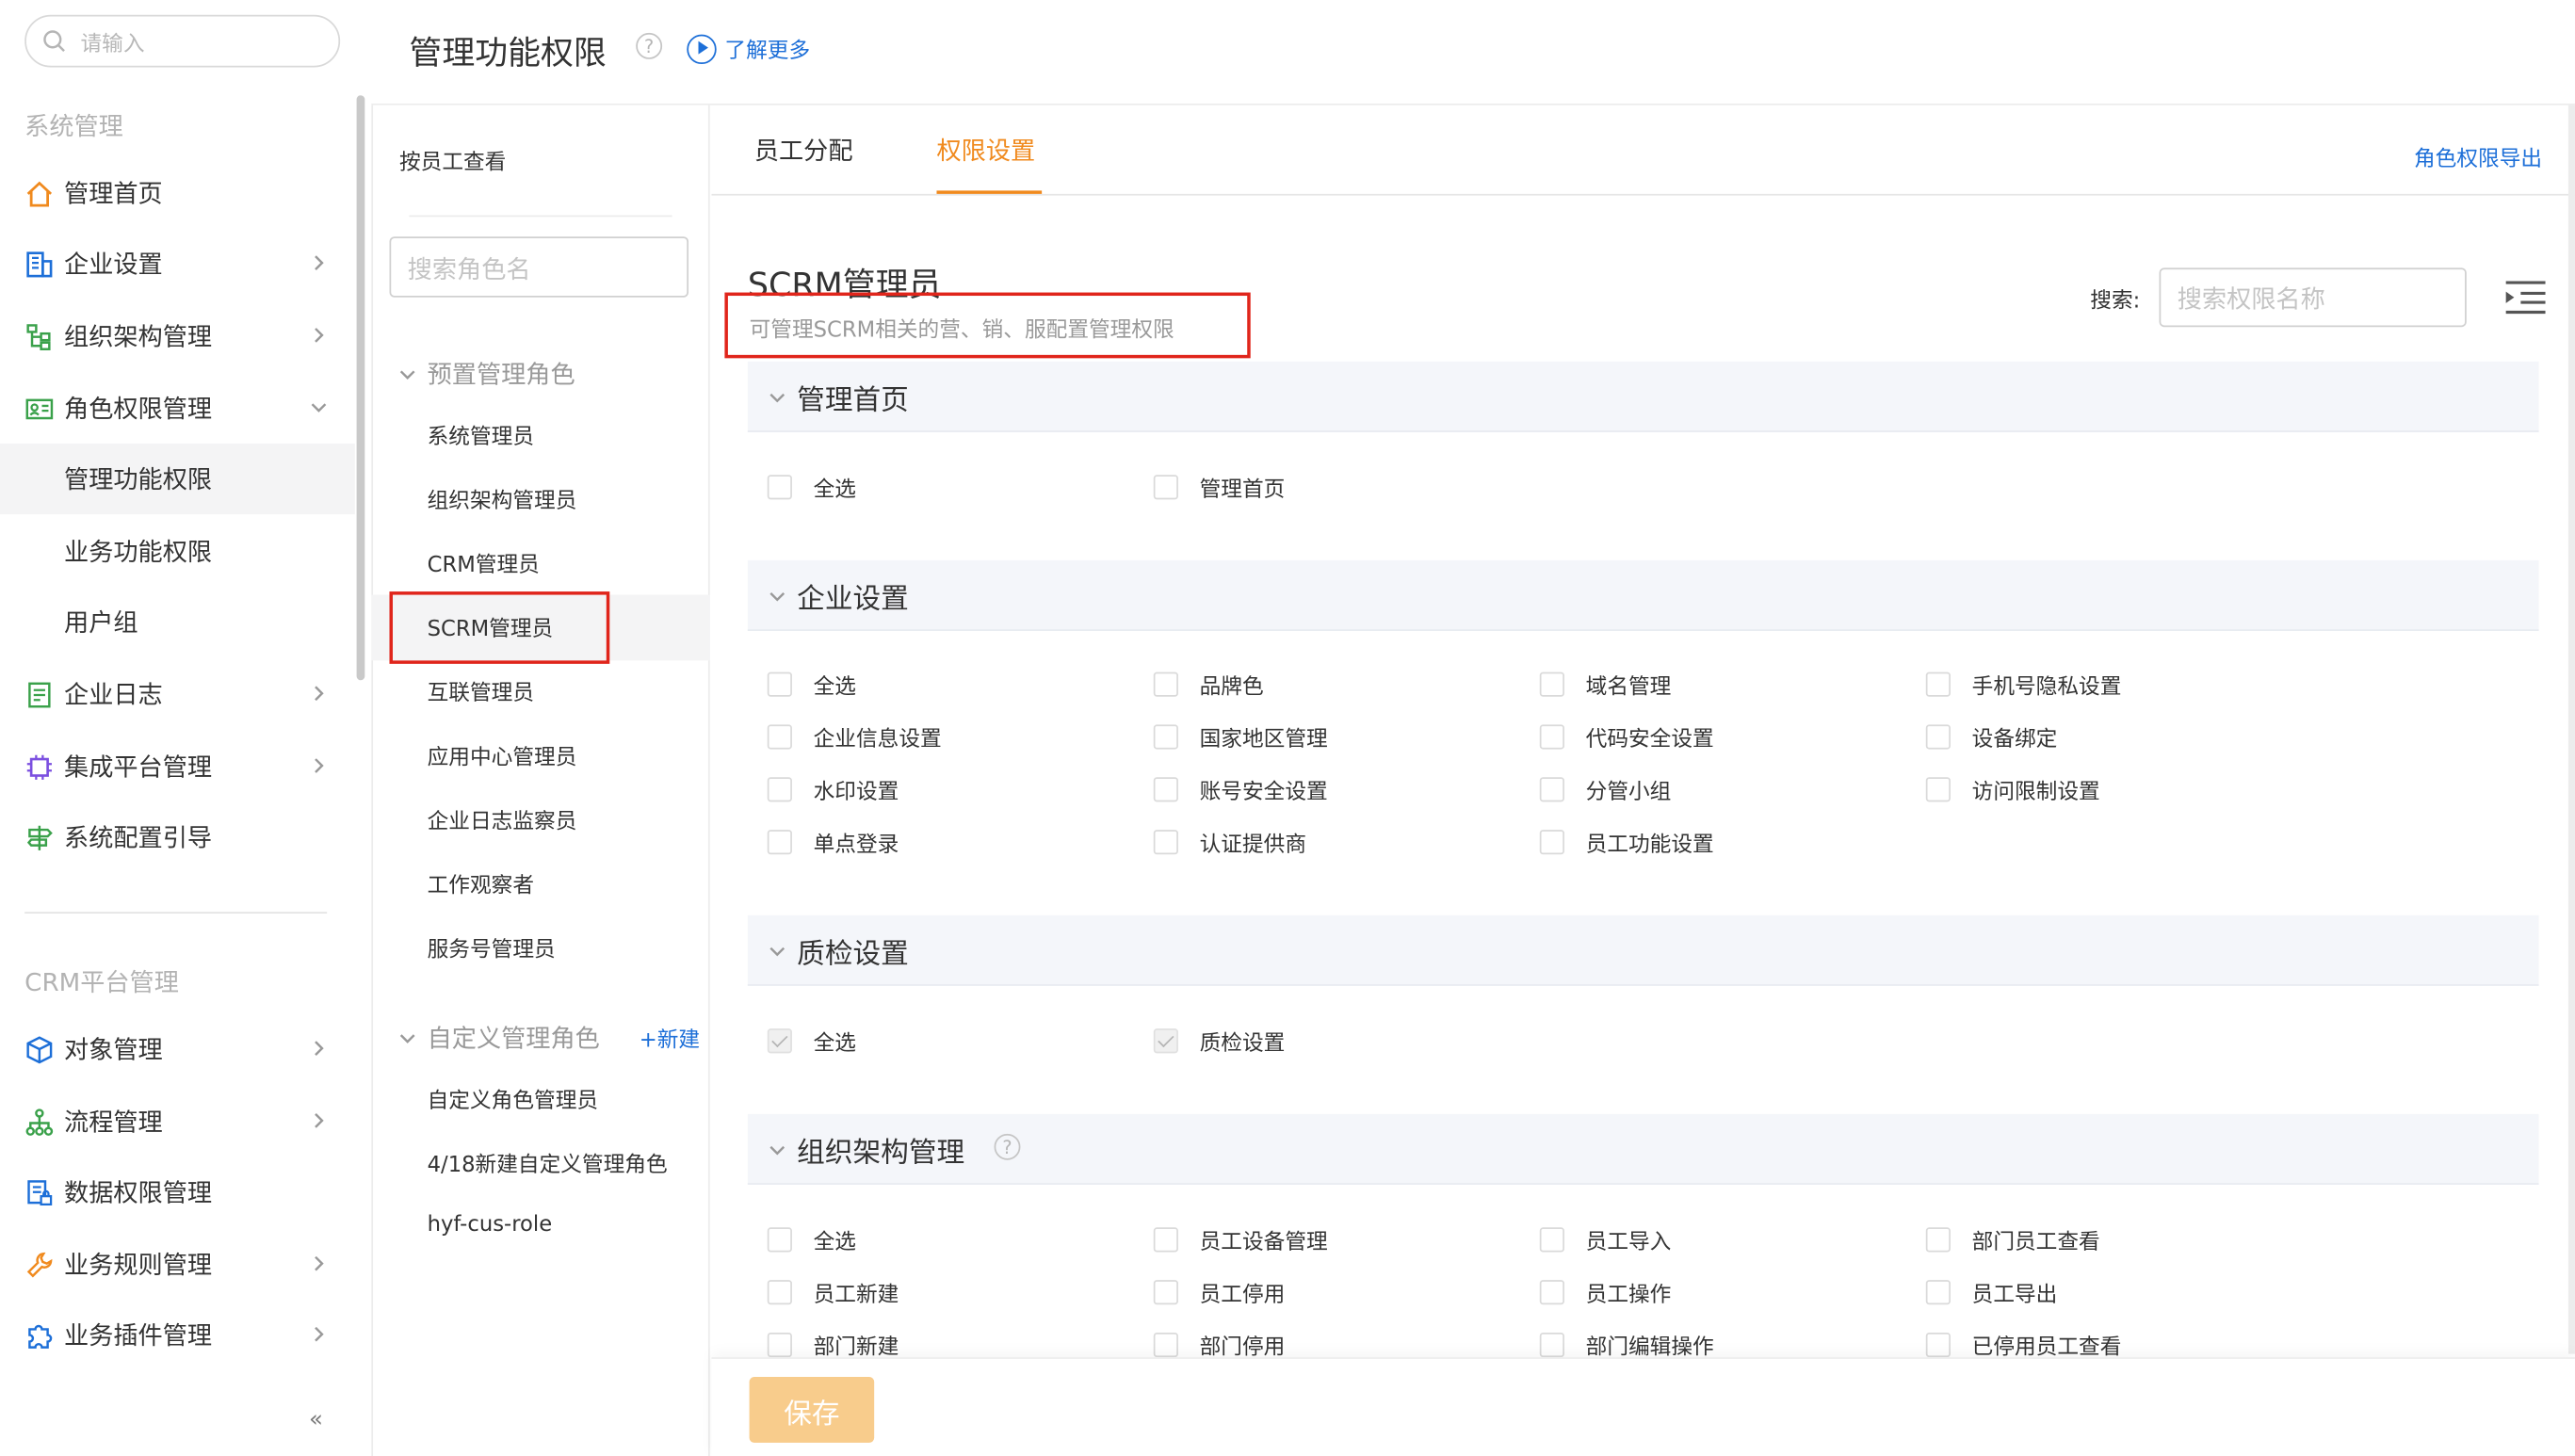 The height and width of the screenshot is (1456, 2575). I want to click on perm-checkbox: 员工导出, so click(1991, 1292).